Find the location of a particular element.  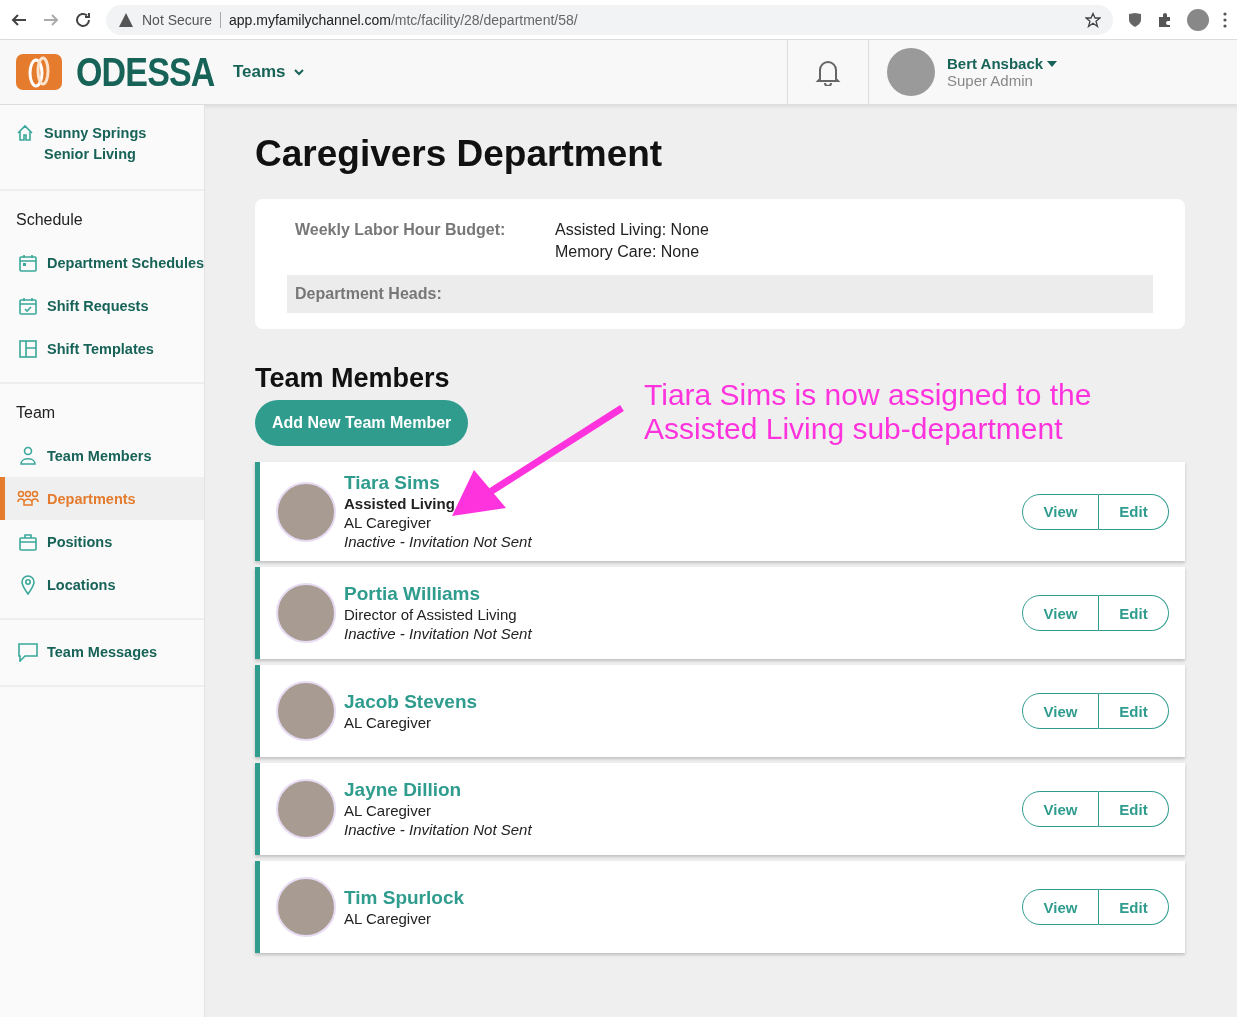

user-avatar is located at coordinates (911, 72).